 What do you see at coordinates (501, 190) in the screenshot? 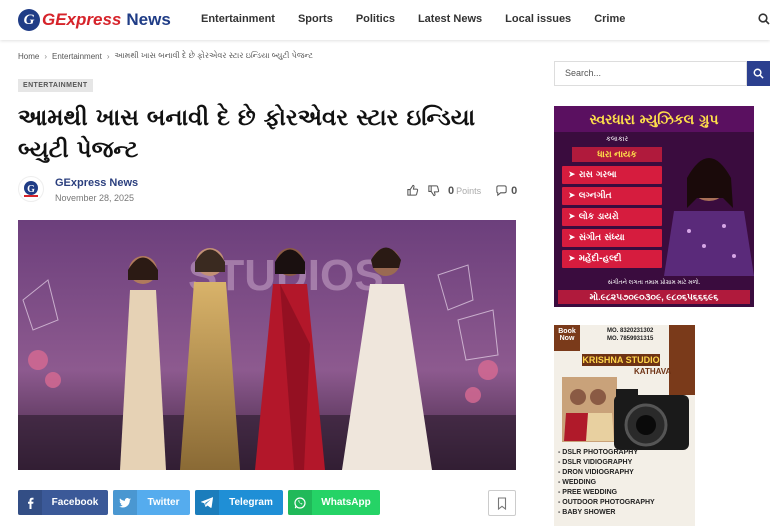
I see `comment-icon` at bounding box center [501, 190].